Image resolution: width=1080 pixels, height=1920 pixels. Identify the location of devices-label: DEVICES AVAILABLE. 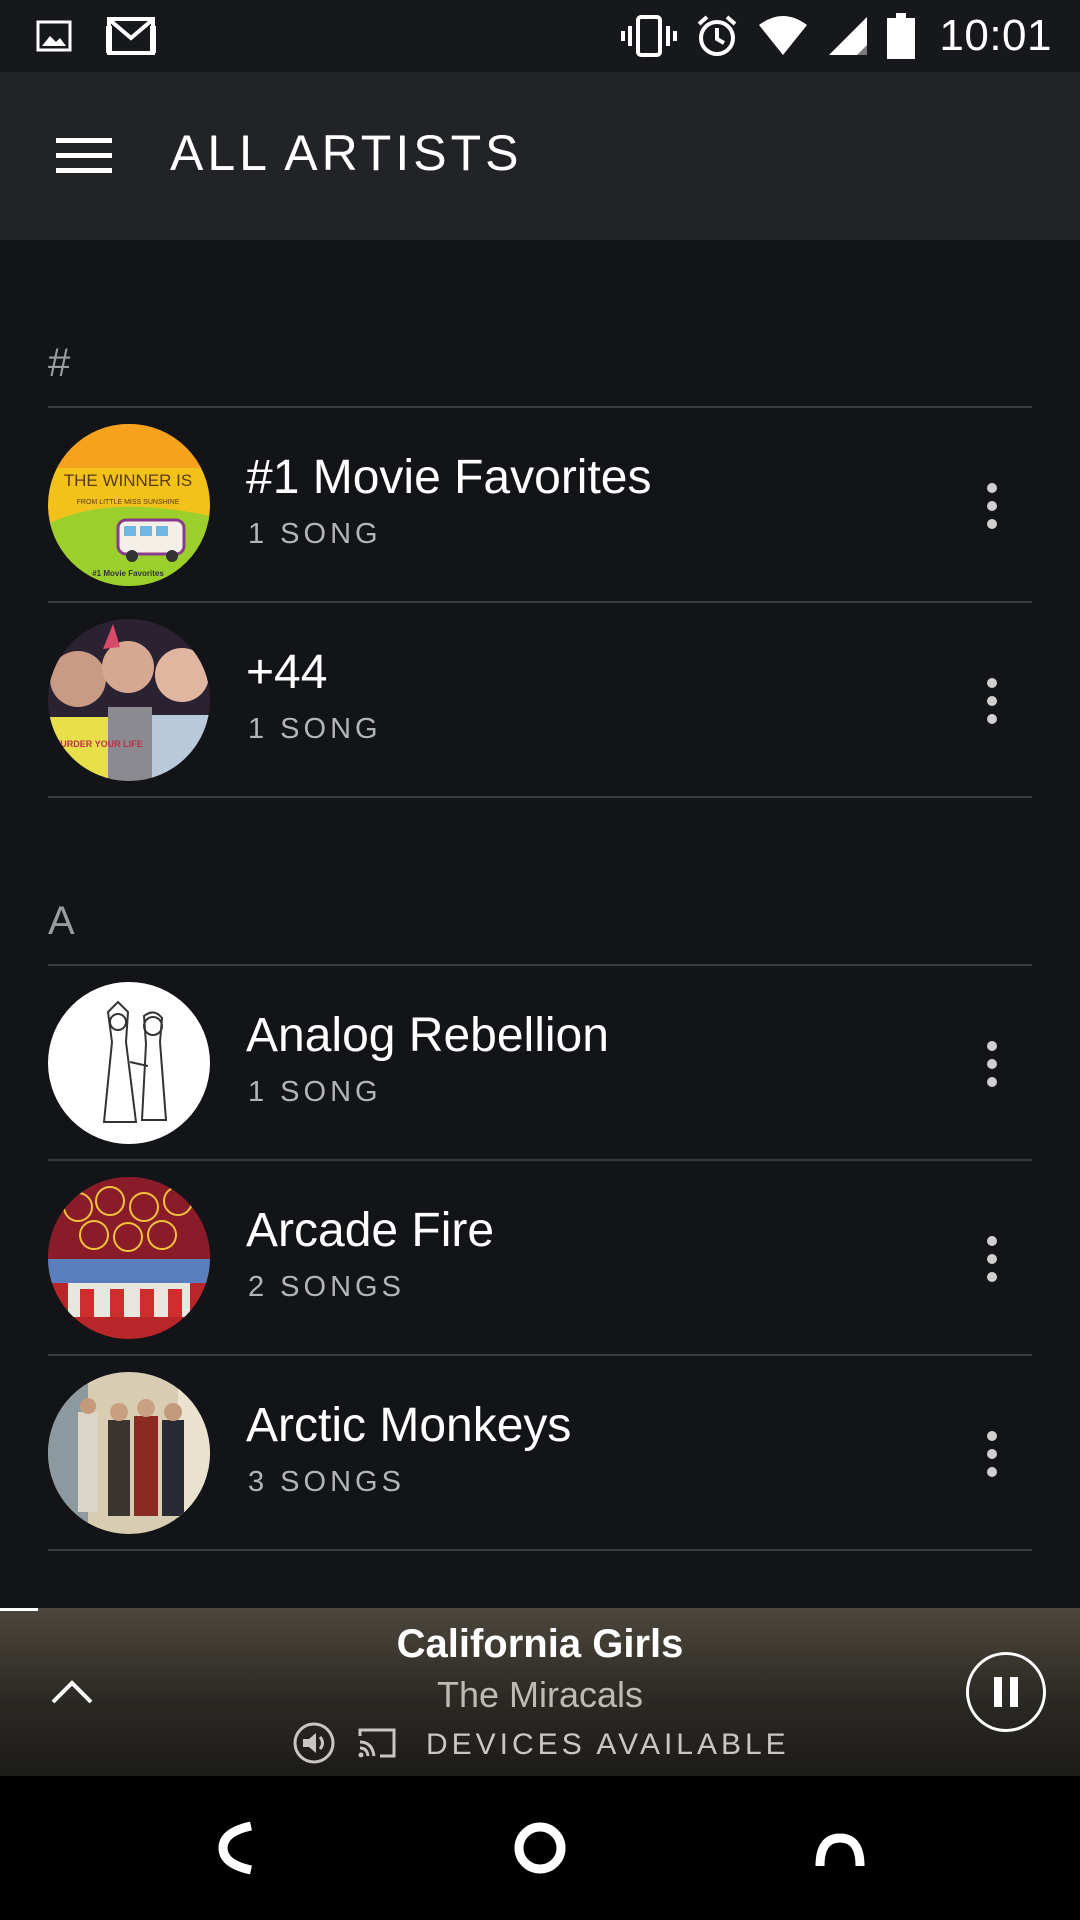
(608, 1744).